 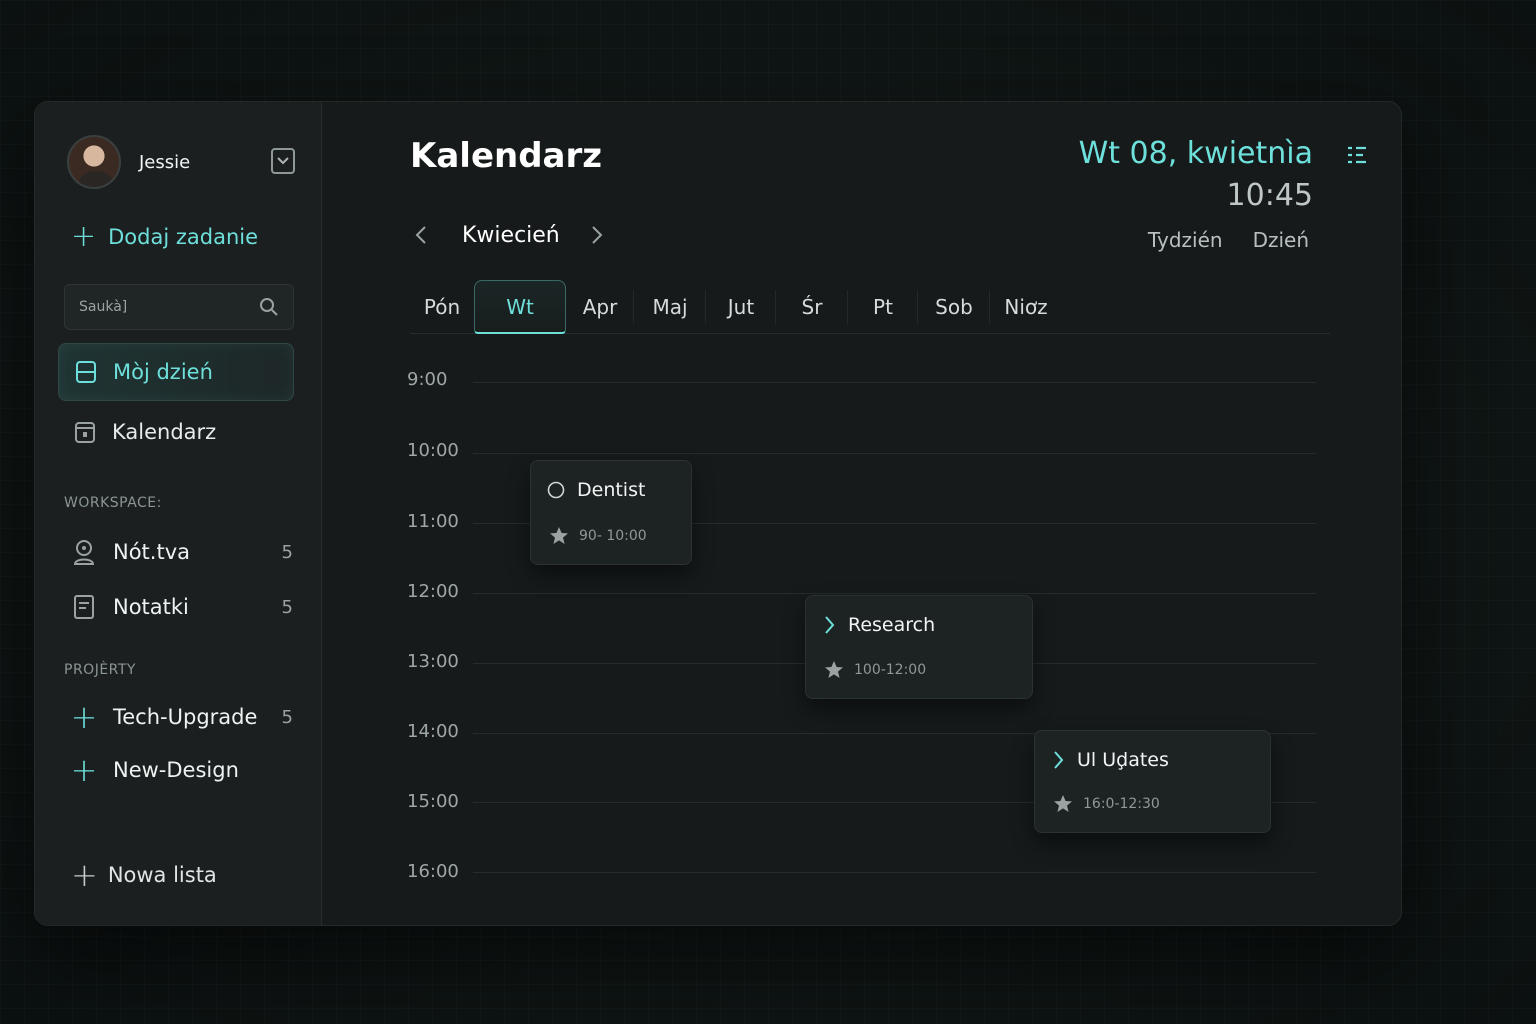 I want to click on sidebar-item-tech-upgrade: + Tech-Upgrade 5, so click(x=182, y=717).